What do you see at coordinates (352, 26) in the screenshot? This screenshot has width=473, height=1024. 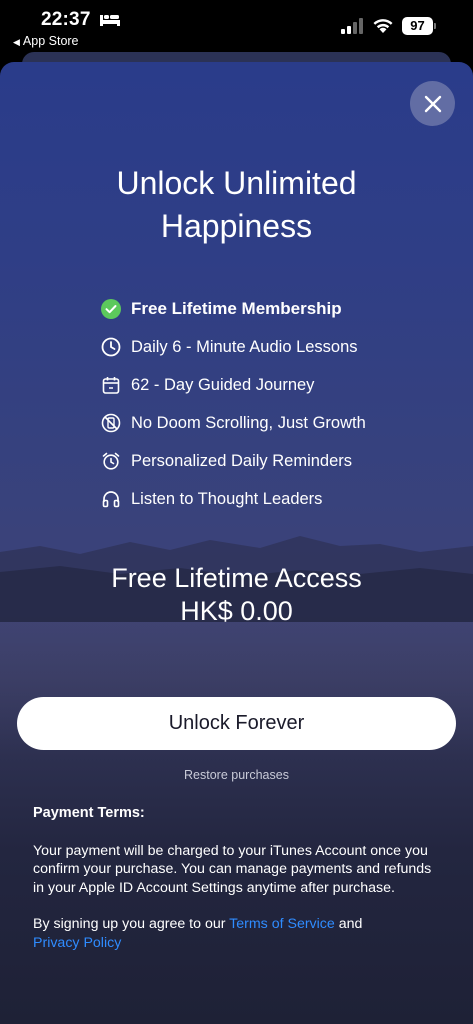 I see `cellular-signal-icon` at bounding box center [352, 26].